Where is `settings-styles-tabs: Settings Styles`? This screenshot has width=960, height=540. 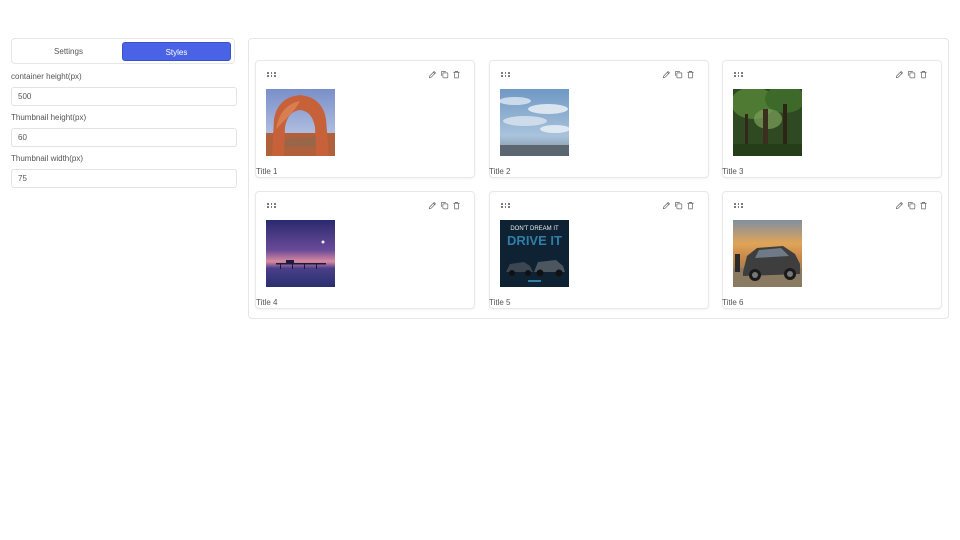 settings-styles-tabs: Settings Styles is located at coordinates (123, 51).